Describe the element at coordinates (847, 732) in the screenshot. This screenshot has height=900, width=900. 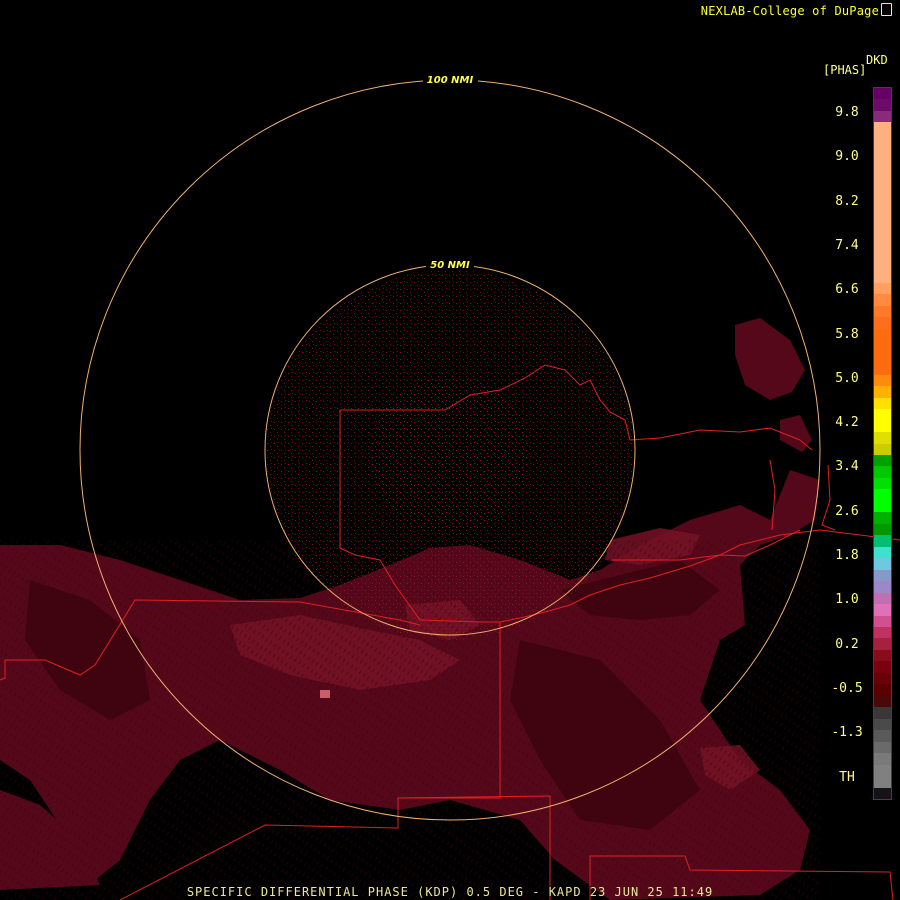
I see `legend-tick-label: -1.3` at that location.